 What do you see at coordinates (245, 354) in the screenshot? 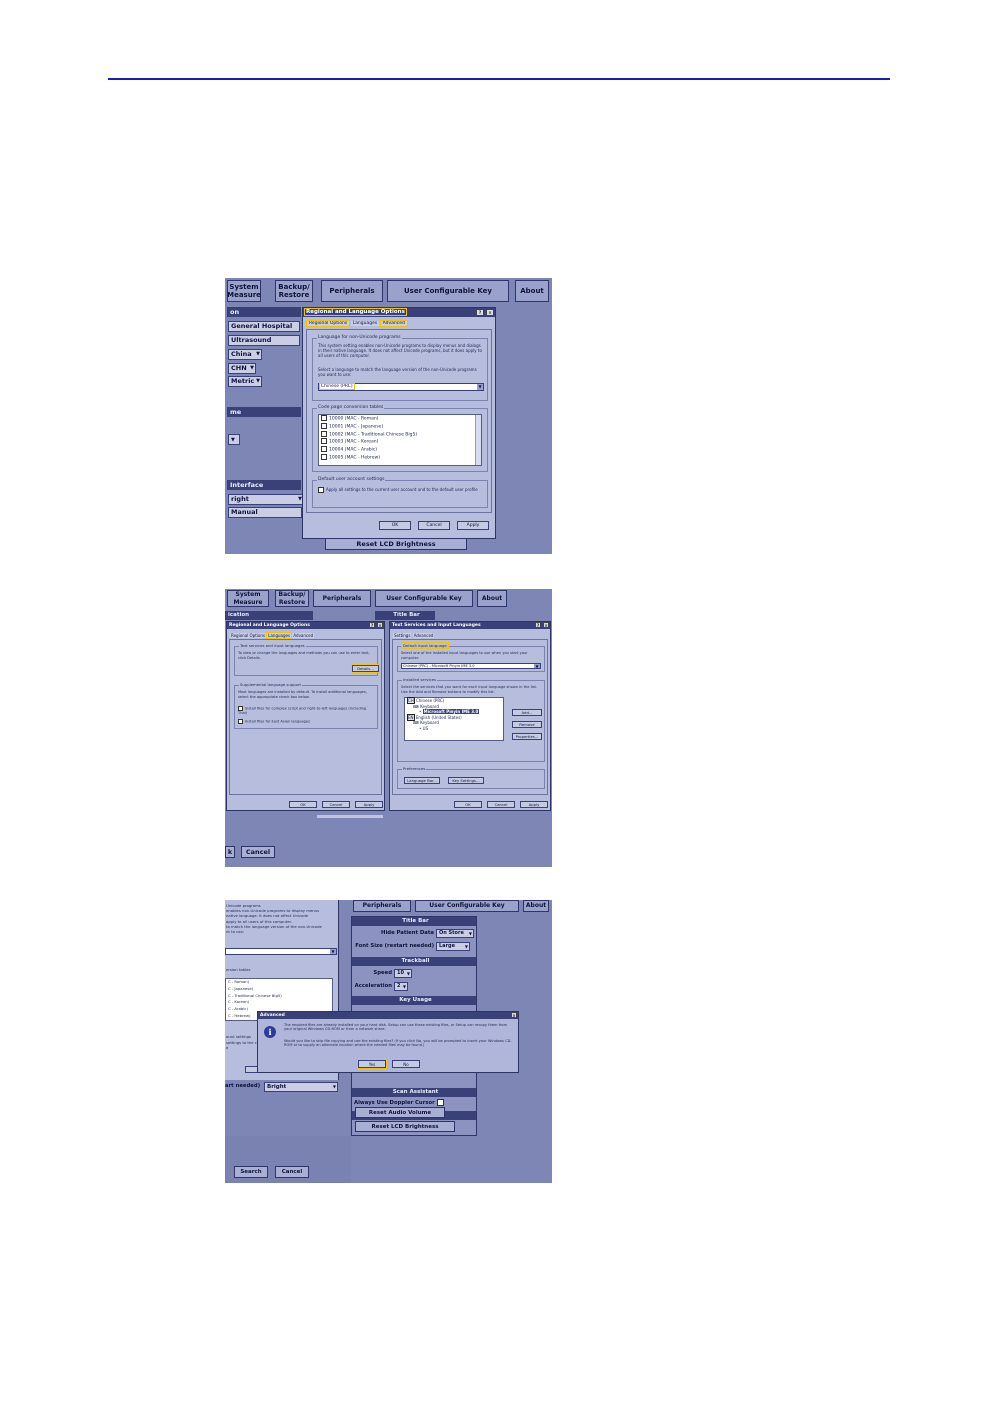
I see `country-select: China ▼` at bounding box center [245, 354].